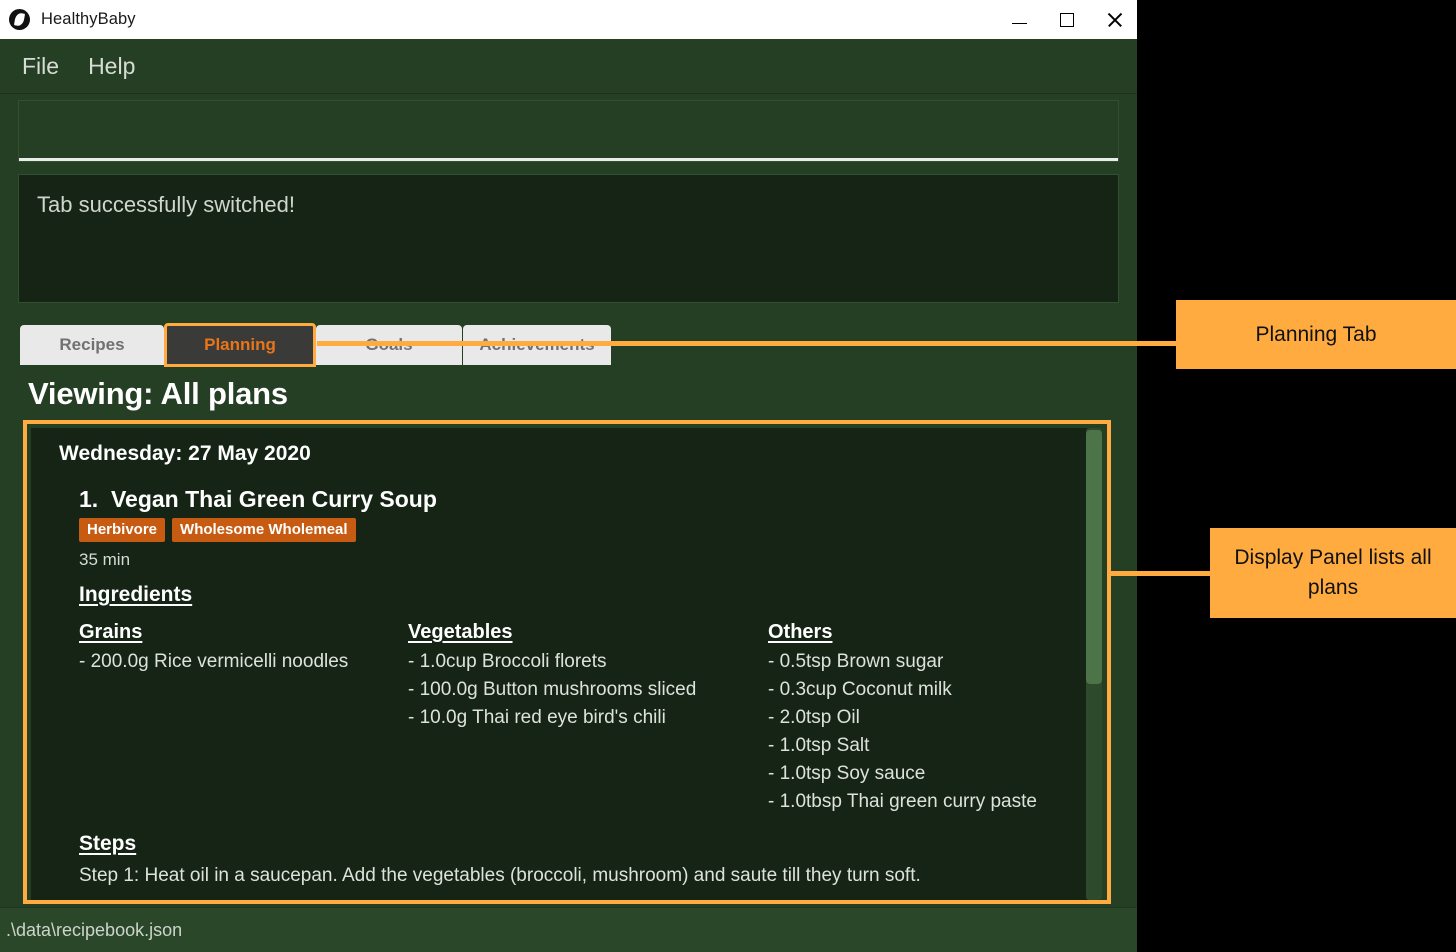 The image size is (1456, 952). I want to click on tab-achievements-label: Achievements, so click(537, 344).